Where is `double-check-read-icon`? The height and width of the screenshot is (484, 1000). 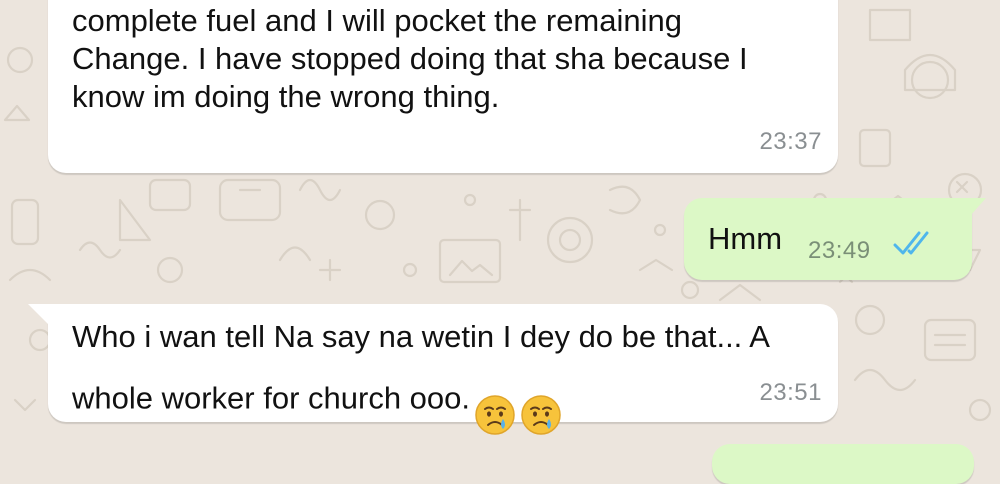 double-check-read-icon is located at coordinates (911, 243).